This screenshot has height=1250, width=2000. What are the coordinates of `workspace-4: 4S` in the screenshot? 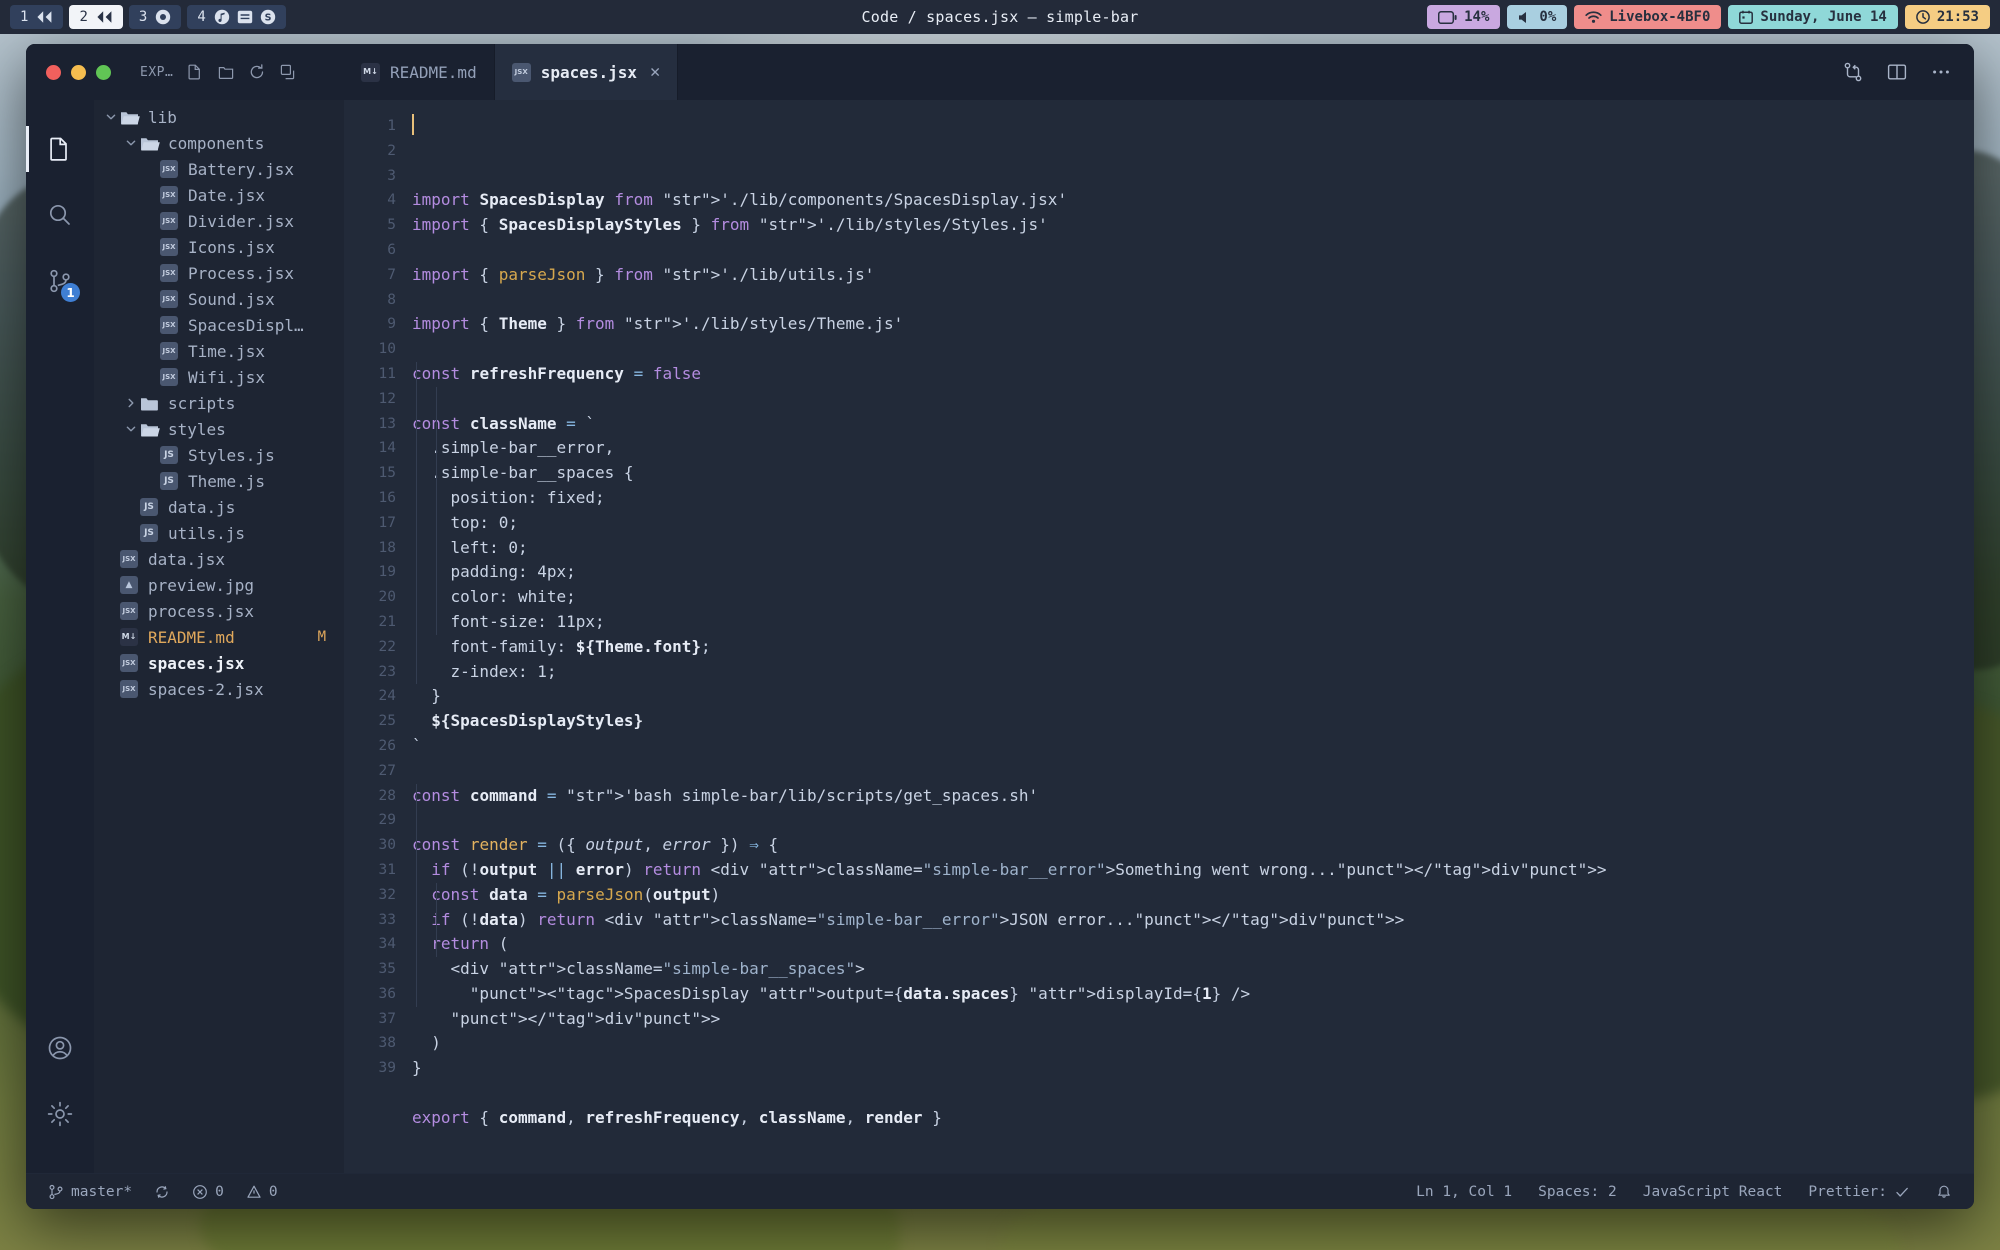 It's located at (236, 17).